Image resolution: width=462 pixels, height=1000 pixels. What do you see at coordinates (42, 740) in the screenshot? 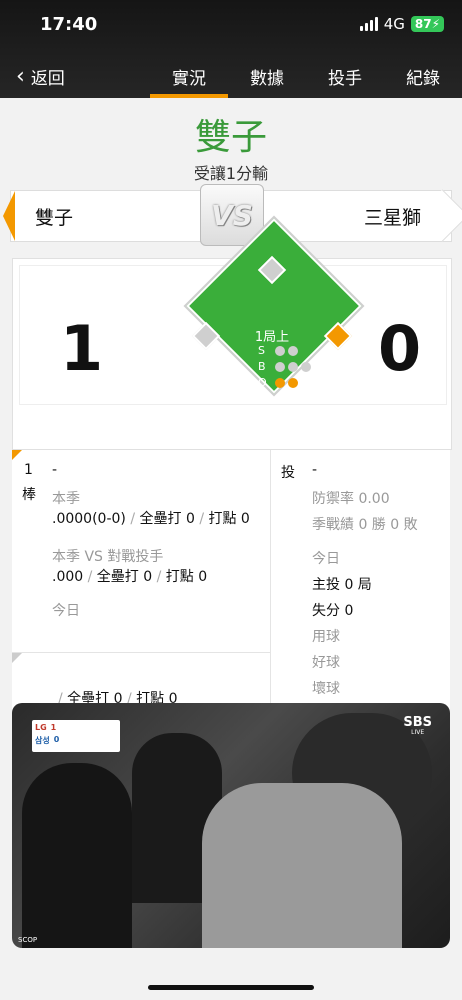
I see `scorebug-team-2: 삼성` at bounding box center [42, 740].